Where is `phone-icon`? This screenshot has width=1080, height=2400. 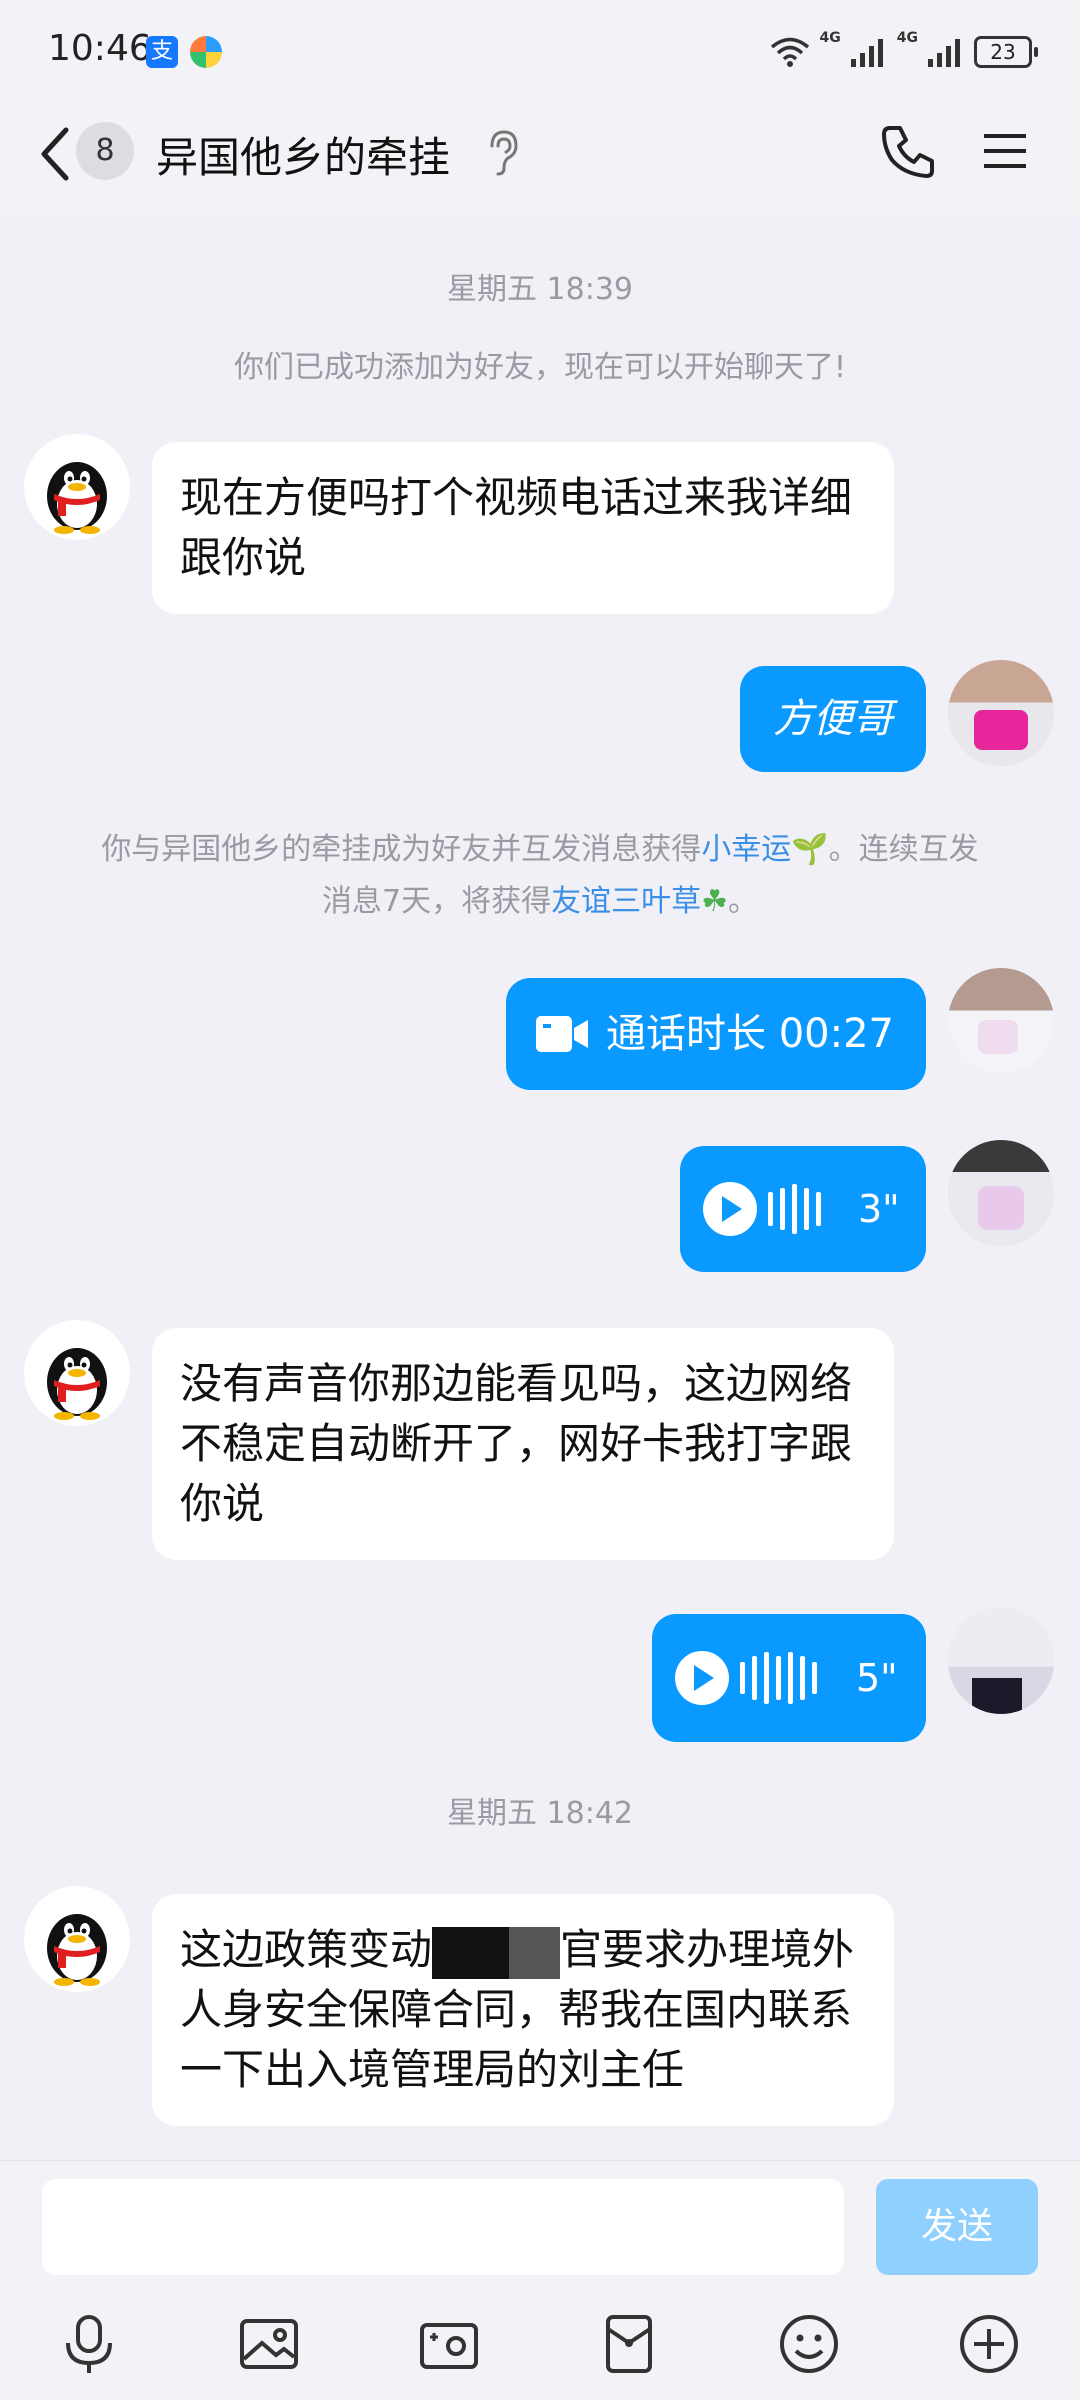
phone-icon is located at coordinates (909, 151).